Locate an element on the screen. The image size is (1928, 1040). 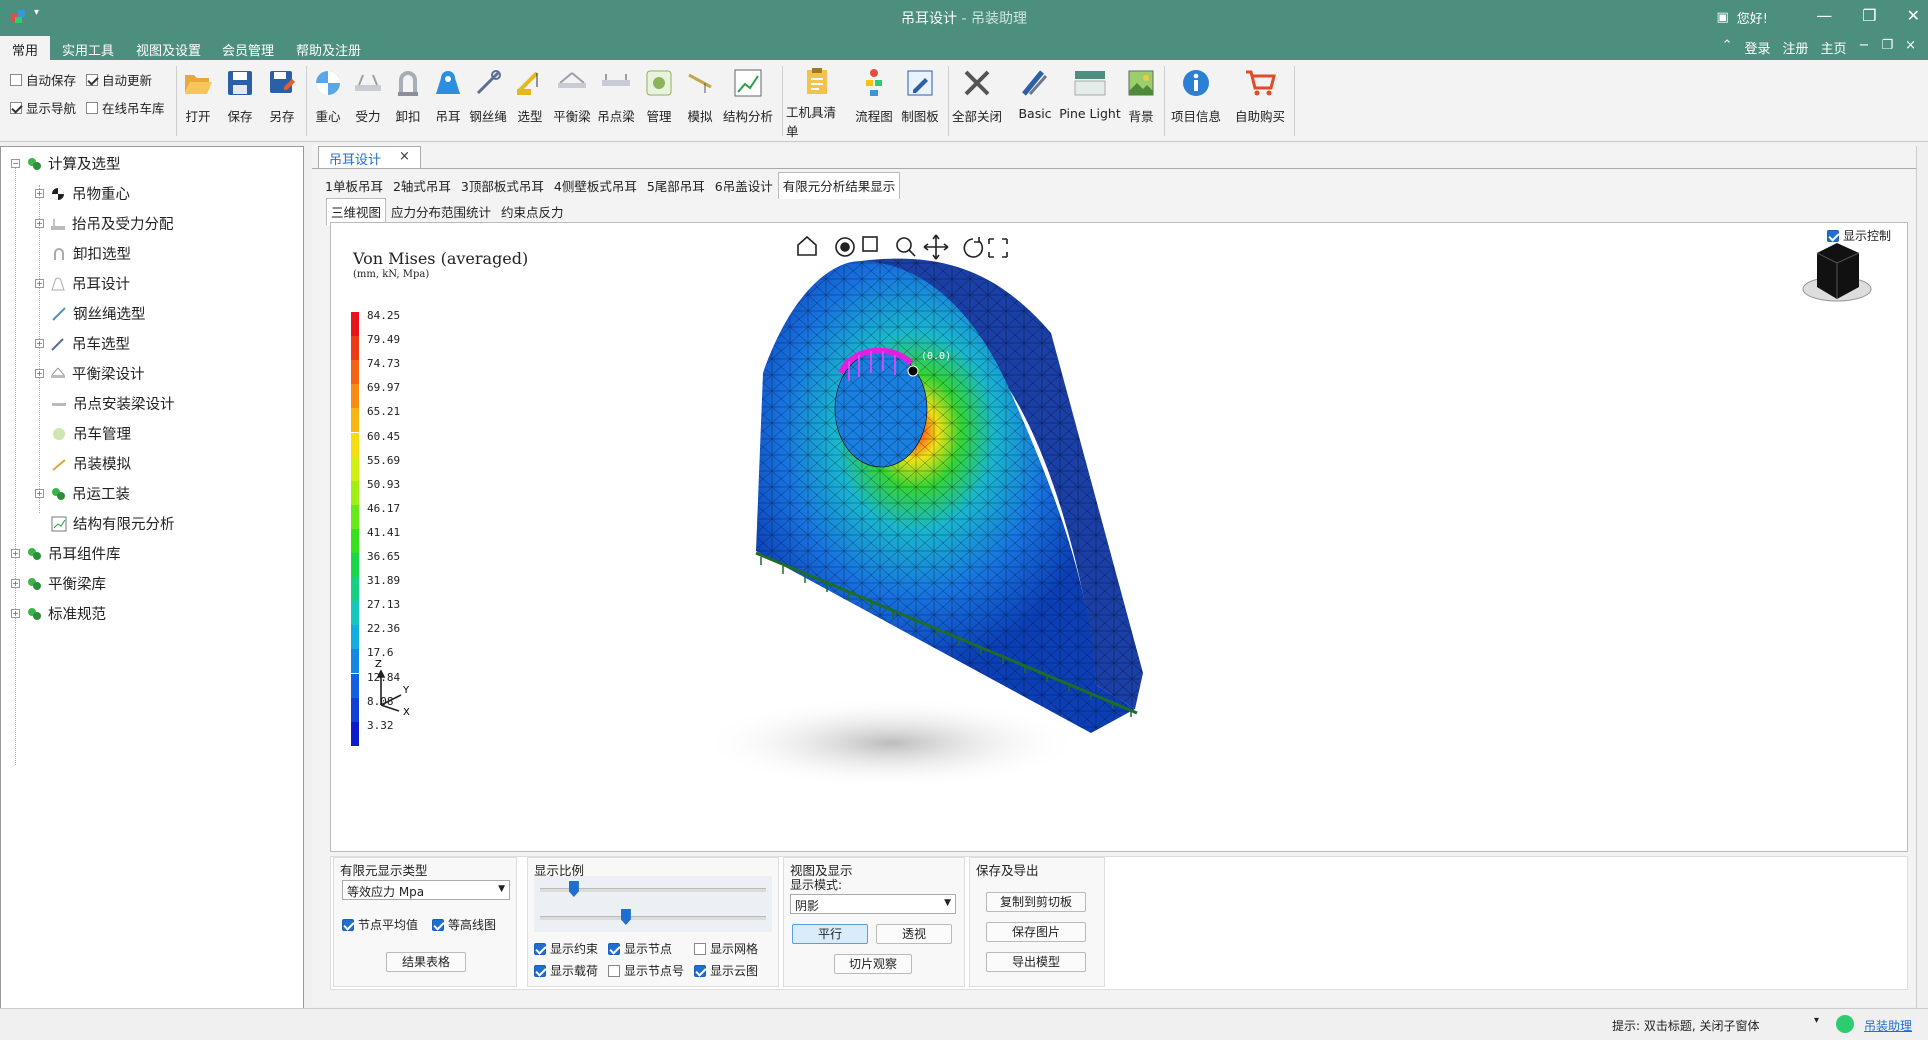
show-constraints-checkbox: 显示约束 is located at coordinates (566, 948).